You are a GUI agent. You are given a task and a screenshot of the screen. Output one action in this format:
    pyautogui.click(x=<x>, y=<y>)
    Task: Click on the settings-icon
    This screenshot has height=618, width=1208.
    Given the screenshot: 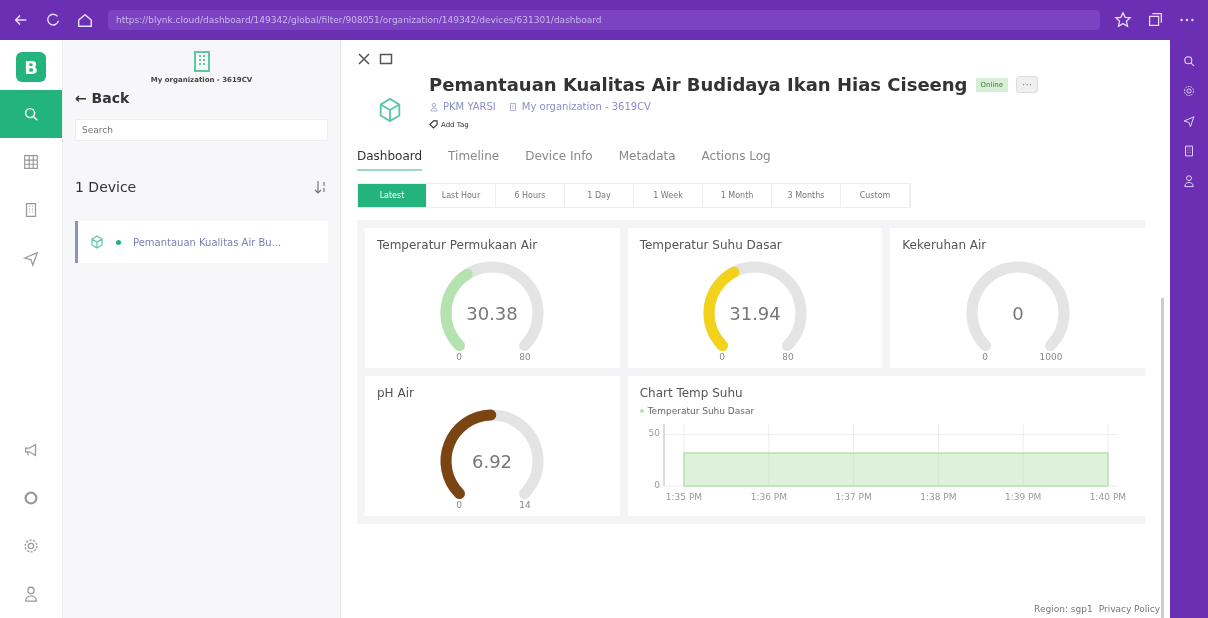 What is the action you would take?
    pyautogui.click(x=31, y=546)
    